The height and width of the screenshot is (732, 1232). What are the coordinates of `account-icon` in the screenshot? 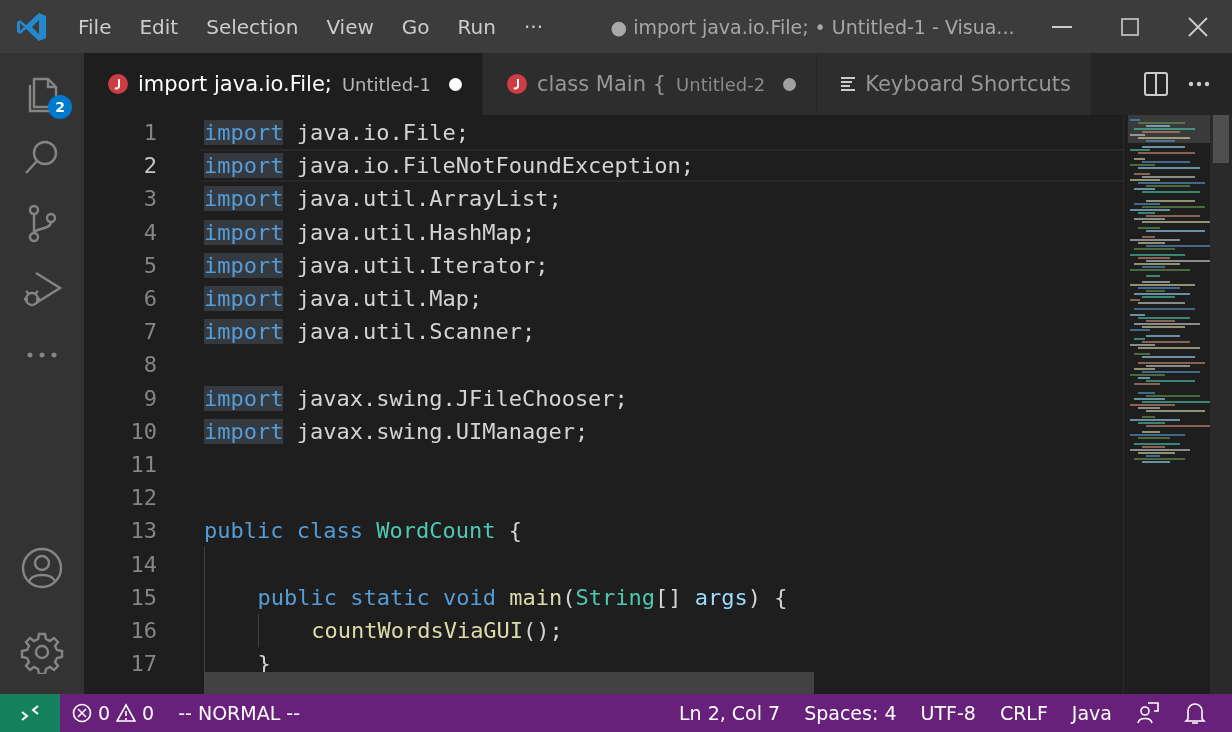 It's located at (42, 568).